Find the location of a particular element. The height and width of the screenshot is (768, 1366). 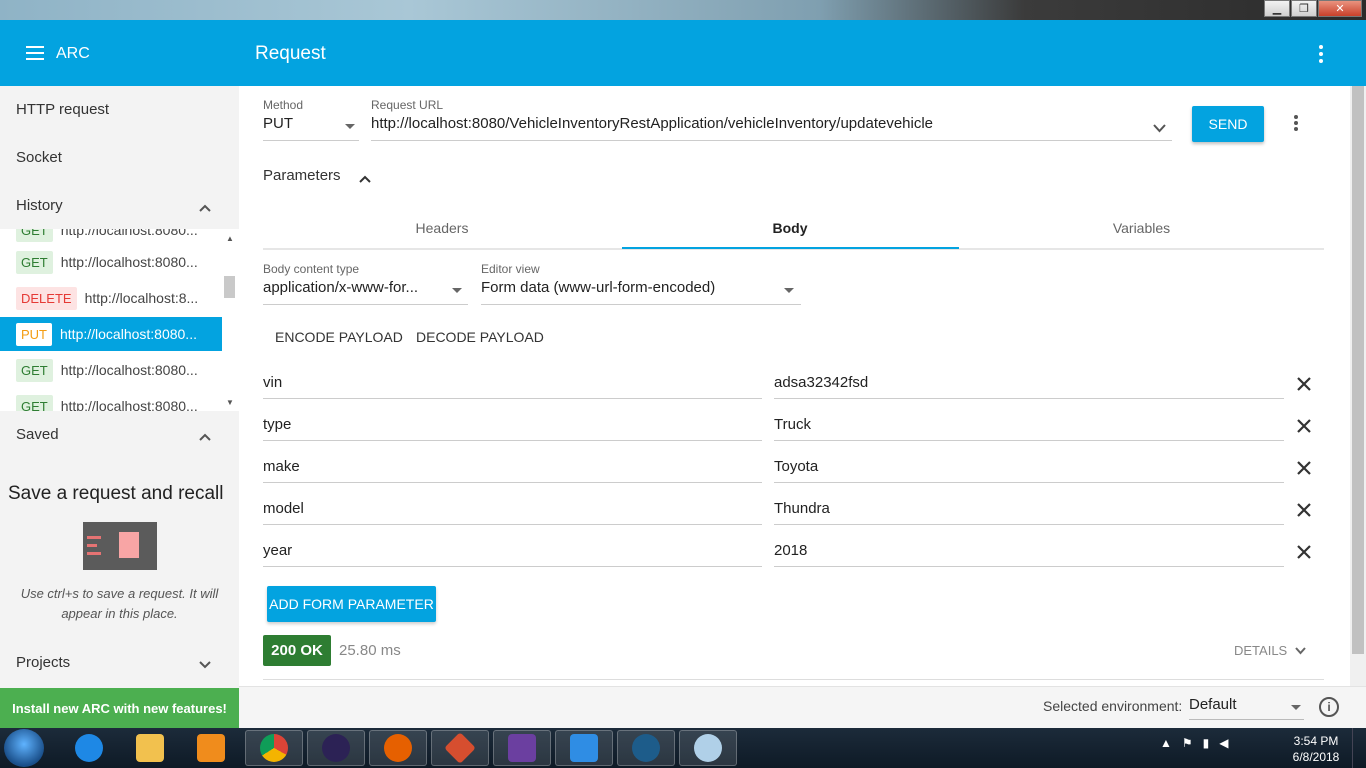

main-scrollbar is located at coordinates (1358, 386).